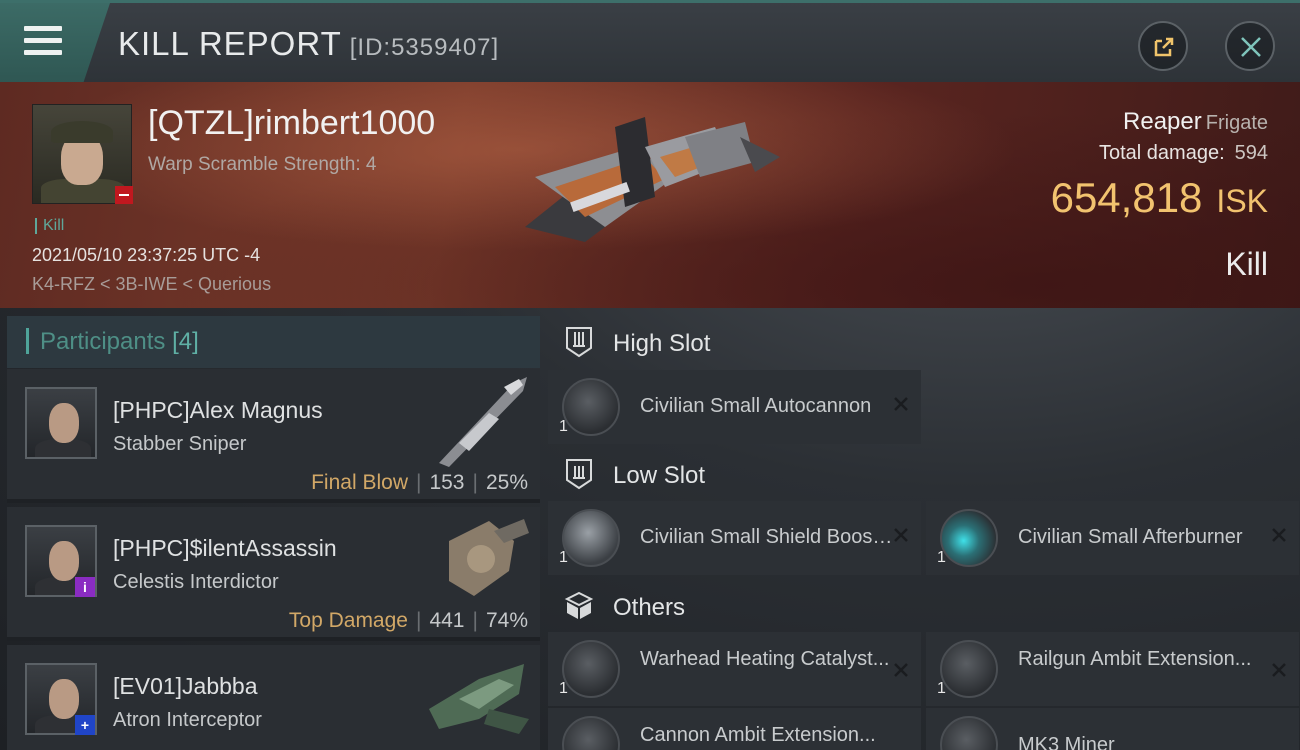 The height and width of the screenshot is (750, 1300). I want to click on standing-minus-icon, so click(124, 195).